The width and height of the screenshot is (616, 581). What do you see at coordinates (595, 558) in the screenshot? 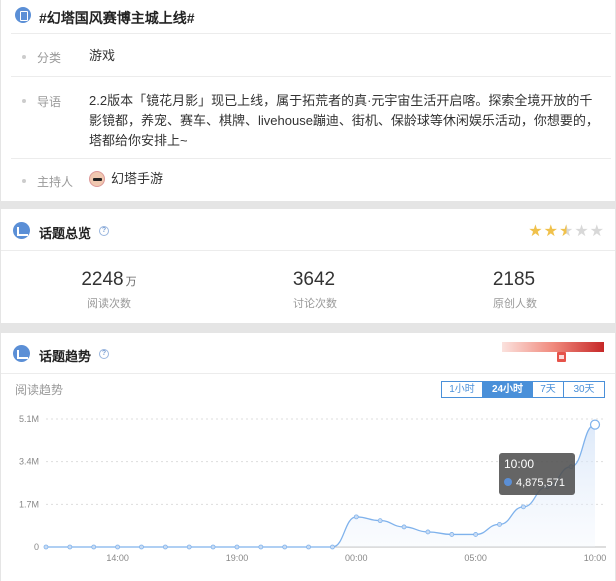
I see `x-tick-label: 10:00` at bounding box center [595, 558].